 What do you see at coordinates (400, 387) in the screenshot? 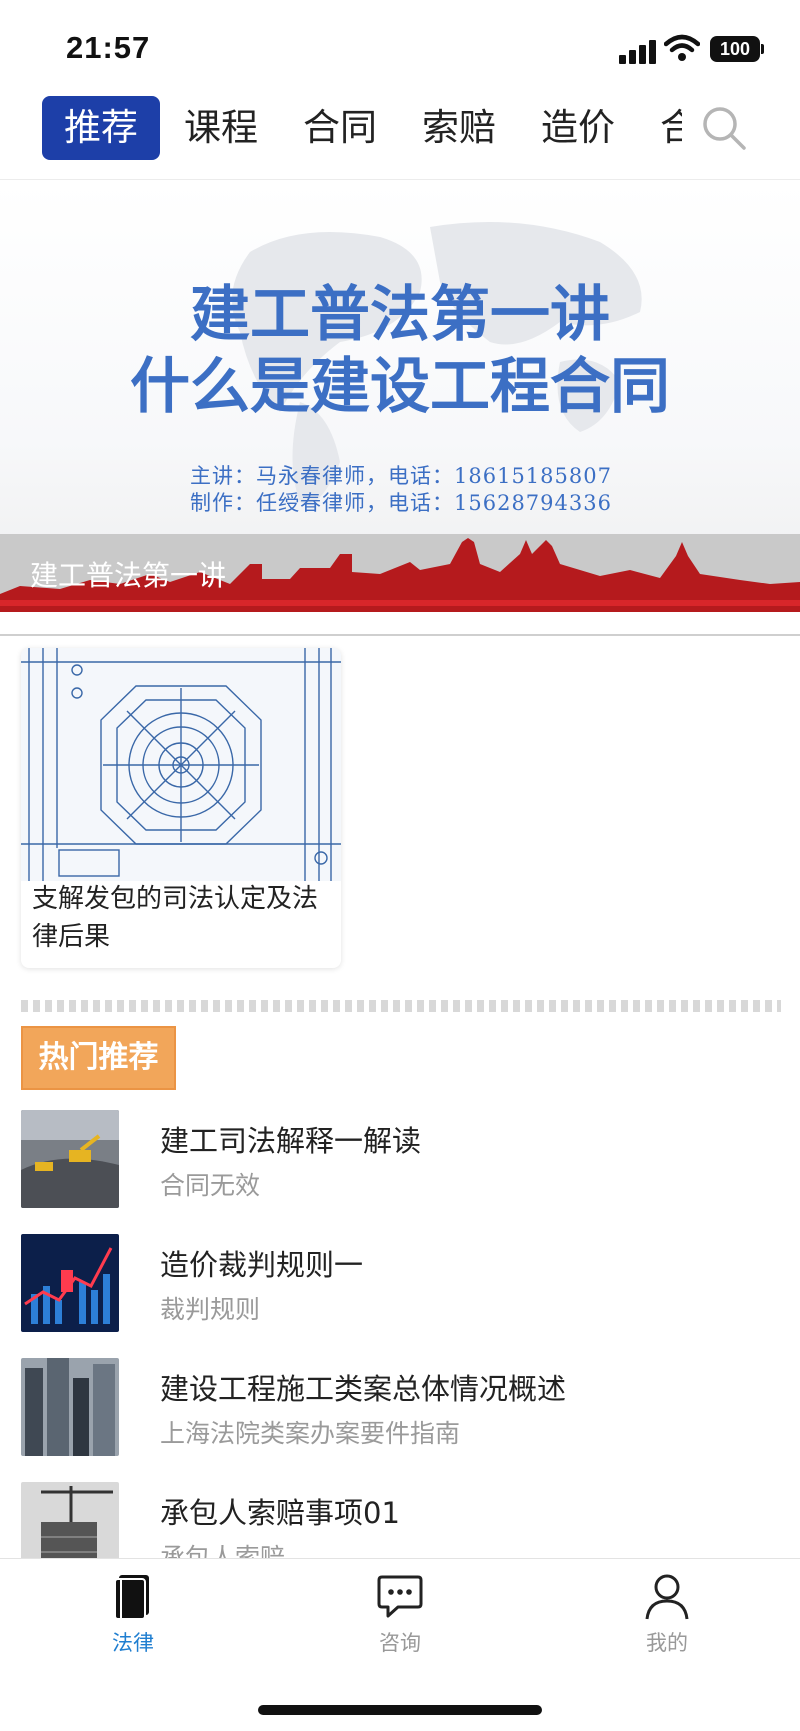
I see `banner-title-line2: 什么是建设工程合同` at bounding box center [400, 387].